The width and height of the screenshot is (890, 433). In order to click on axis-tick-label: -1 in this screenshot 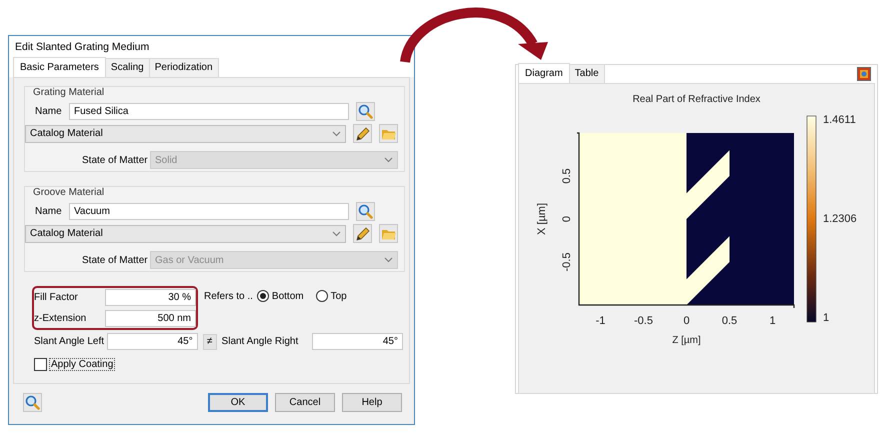, I will do `click(601, 321)`.